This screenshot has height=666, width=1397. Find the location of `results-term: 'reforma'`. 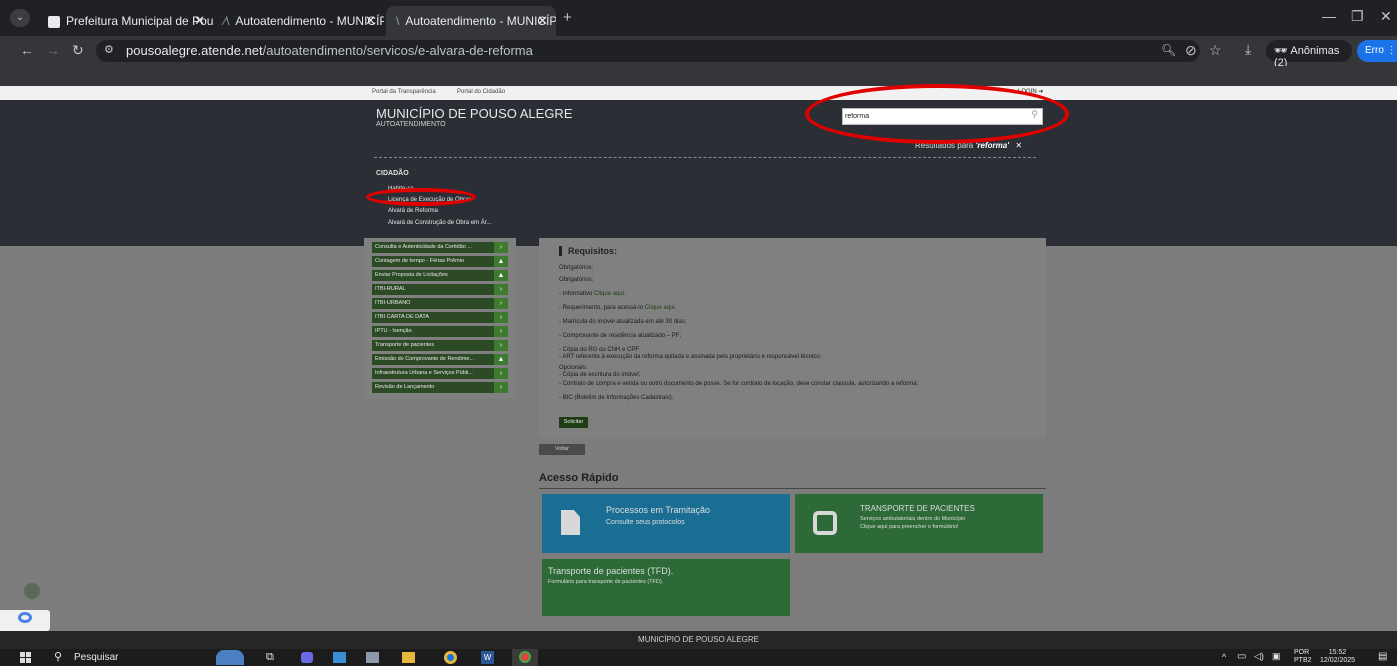

results-term: 'reforma' is located at coordinates (992, 145).